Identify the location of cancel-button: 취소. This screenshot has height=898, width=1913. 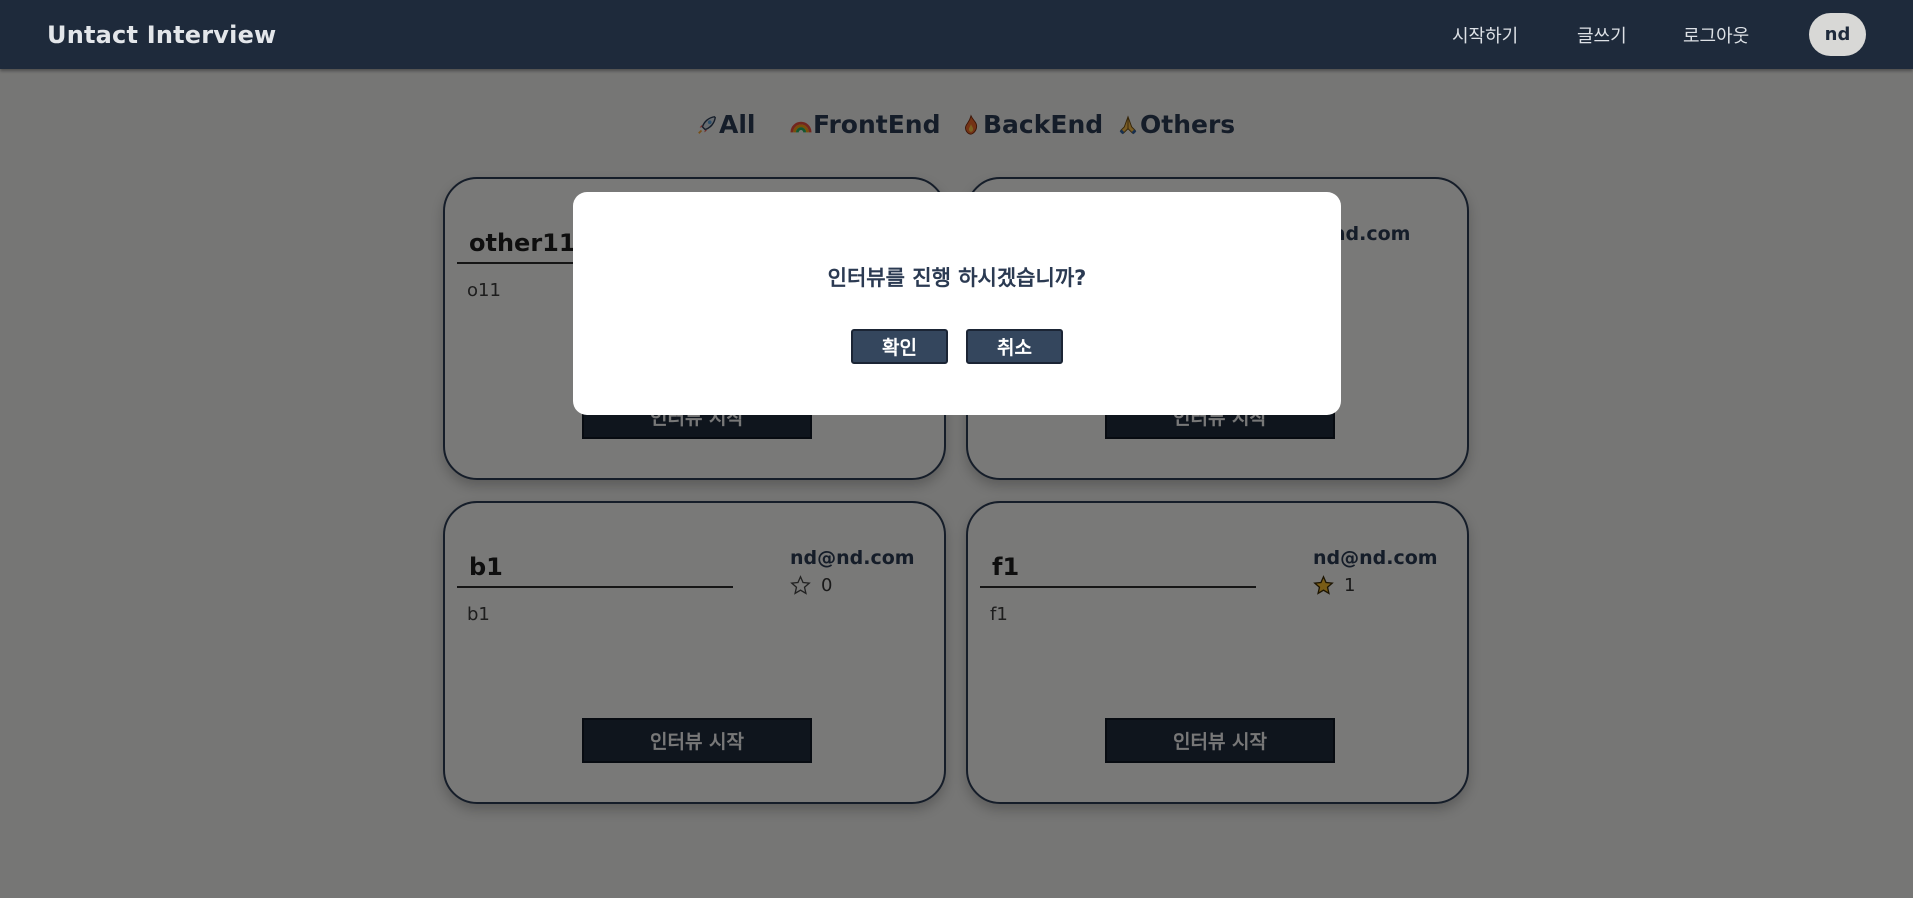
(1014, 346).